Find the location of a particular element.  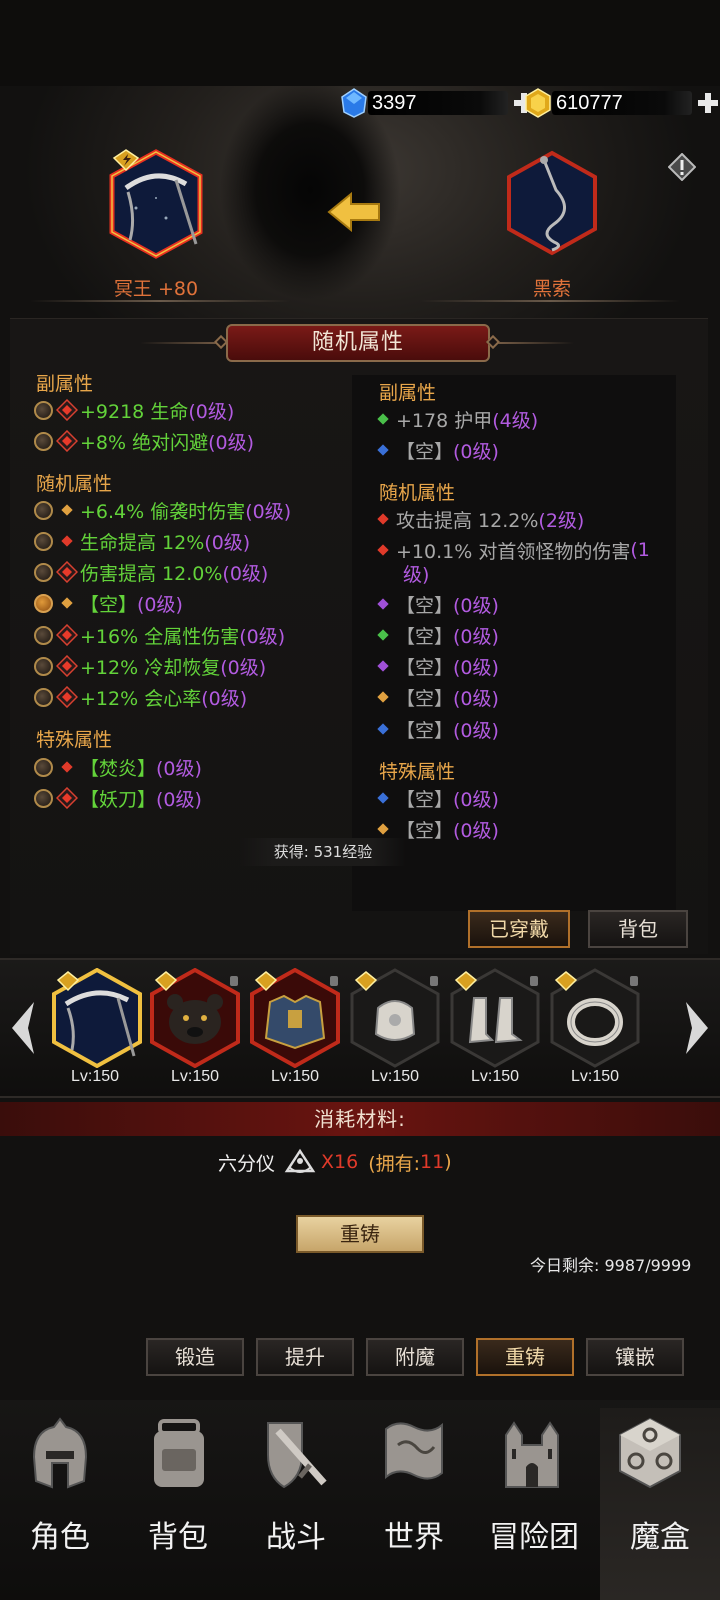

slot-scythe-icon is located at coordinates (97, 1018).